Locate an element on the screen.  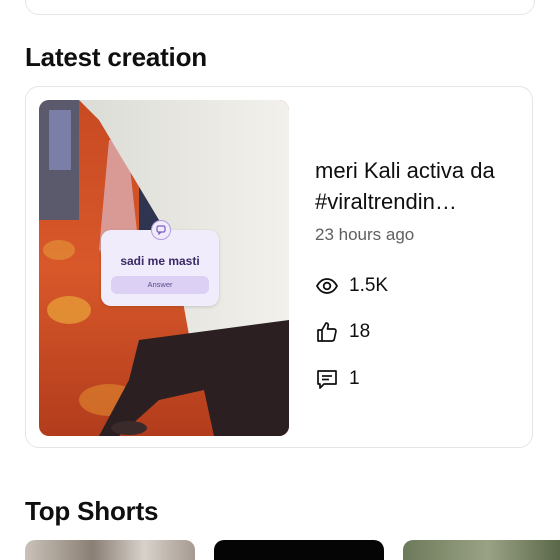
top-shorts-heading: Top Shorts is located at coordinates (92, 511).